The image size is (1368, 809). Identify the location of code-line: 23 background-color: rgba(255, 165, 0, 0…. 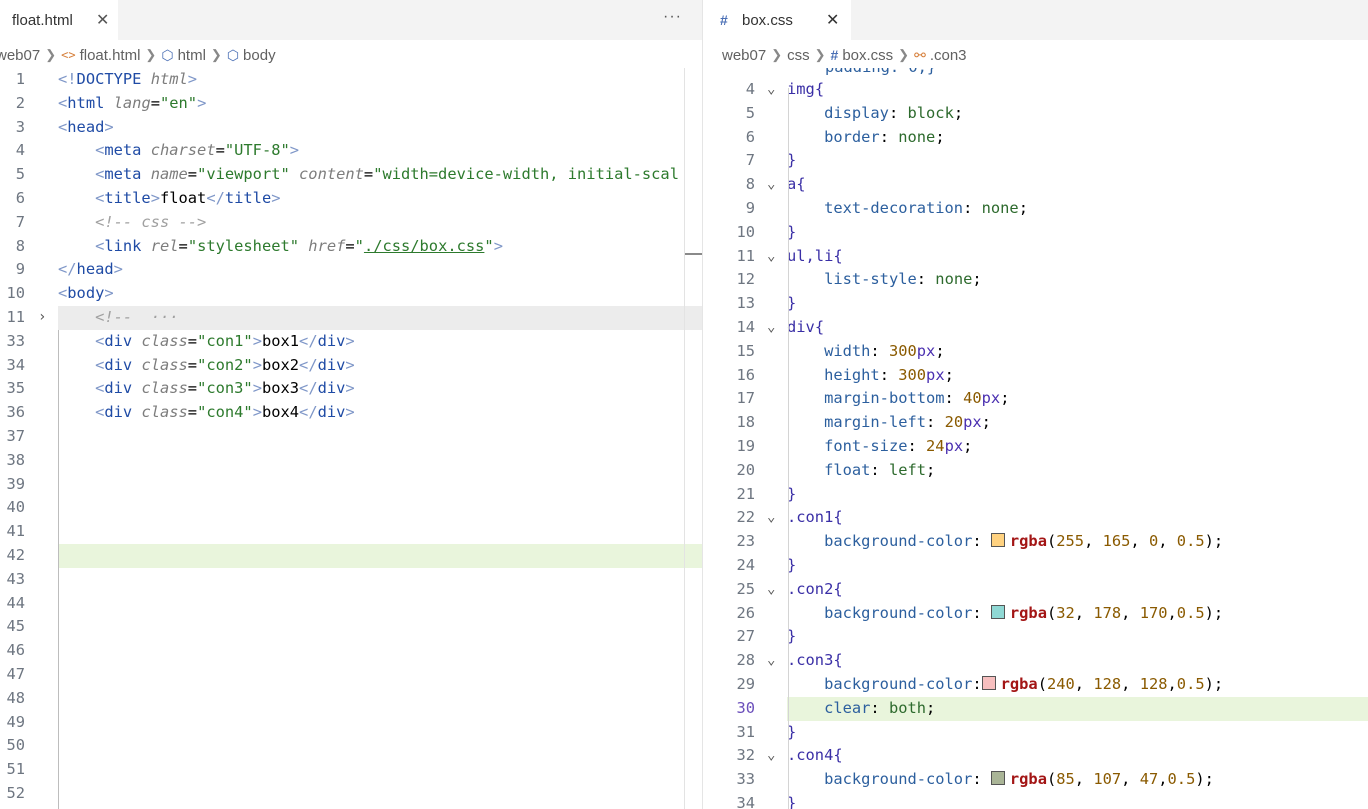
(1035, 542).